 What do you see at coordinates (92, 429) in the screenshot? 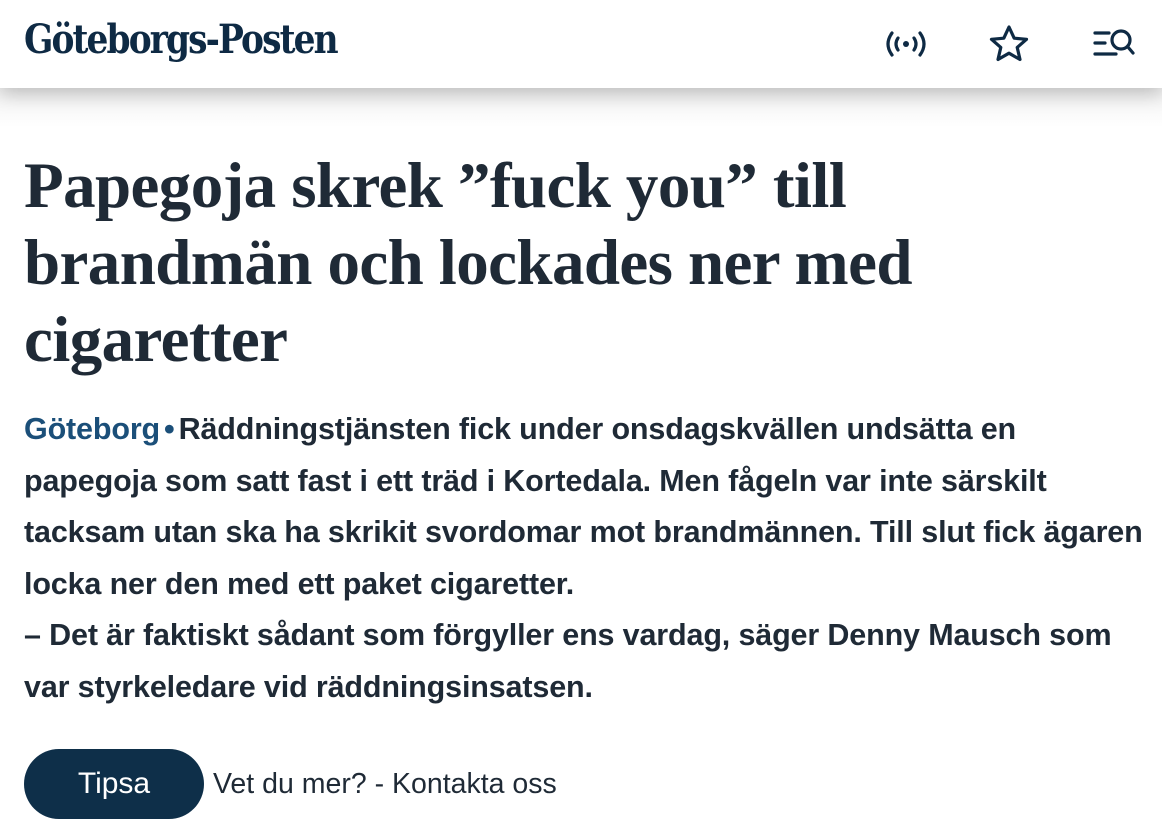
I see `article-location: Göteborg` at bounding box center [92, 429].